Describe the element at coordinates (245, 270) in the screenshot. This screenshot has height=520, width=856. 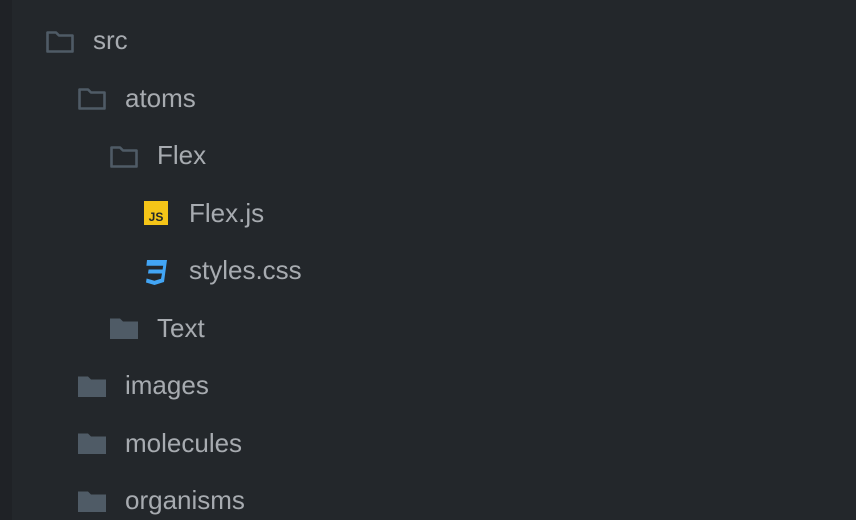
I see `tree-item-label: styles.css` at that location.